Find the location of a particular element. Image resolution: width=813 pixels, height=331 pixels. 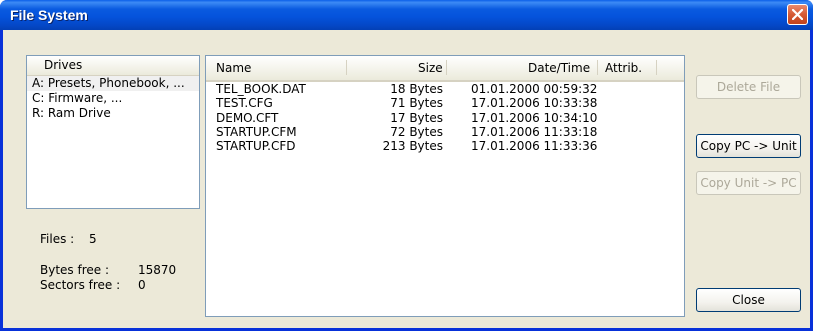

file-size: 18 Bytes is located at coordinates (416, 89).